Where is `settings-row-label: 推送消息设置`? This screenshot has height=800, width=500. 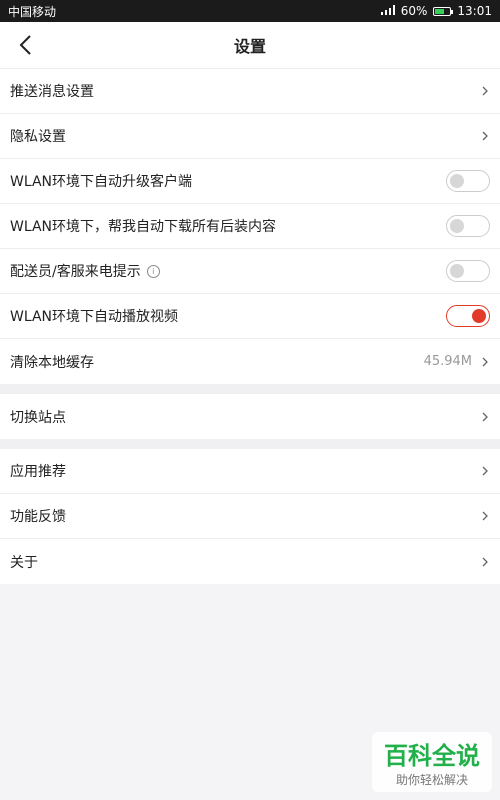 settings-row-label: 推送消息设置 is located at coordinates (52, 91).